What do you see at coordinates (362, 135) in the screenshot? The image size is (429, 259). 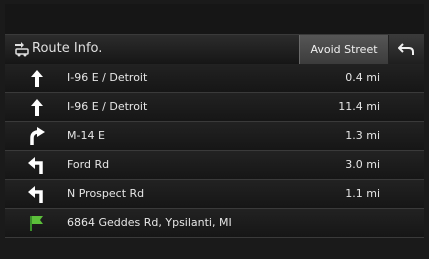 I see `step-distance: 1.3 mi` at bounding box center [362, 135].